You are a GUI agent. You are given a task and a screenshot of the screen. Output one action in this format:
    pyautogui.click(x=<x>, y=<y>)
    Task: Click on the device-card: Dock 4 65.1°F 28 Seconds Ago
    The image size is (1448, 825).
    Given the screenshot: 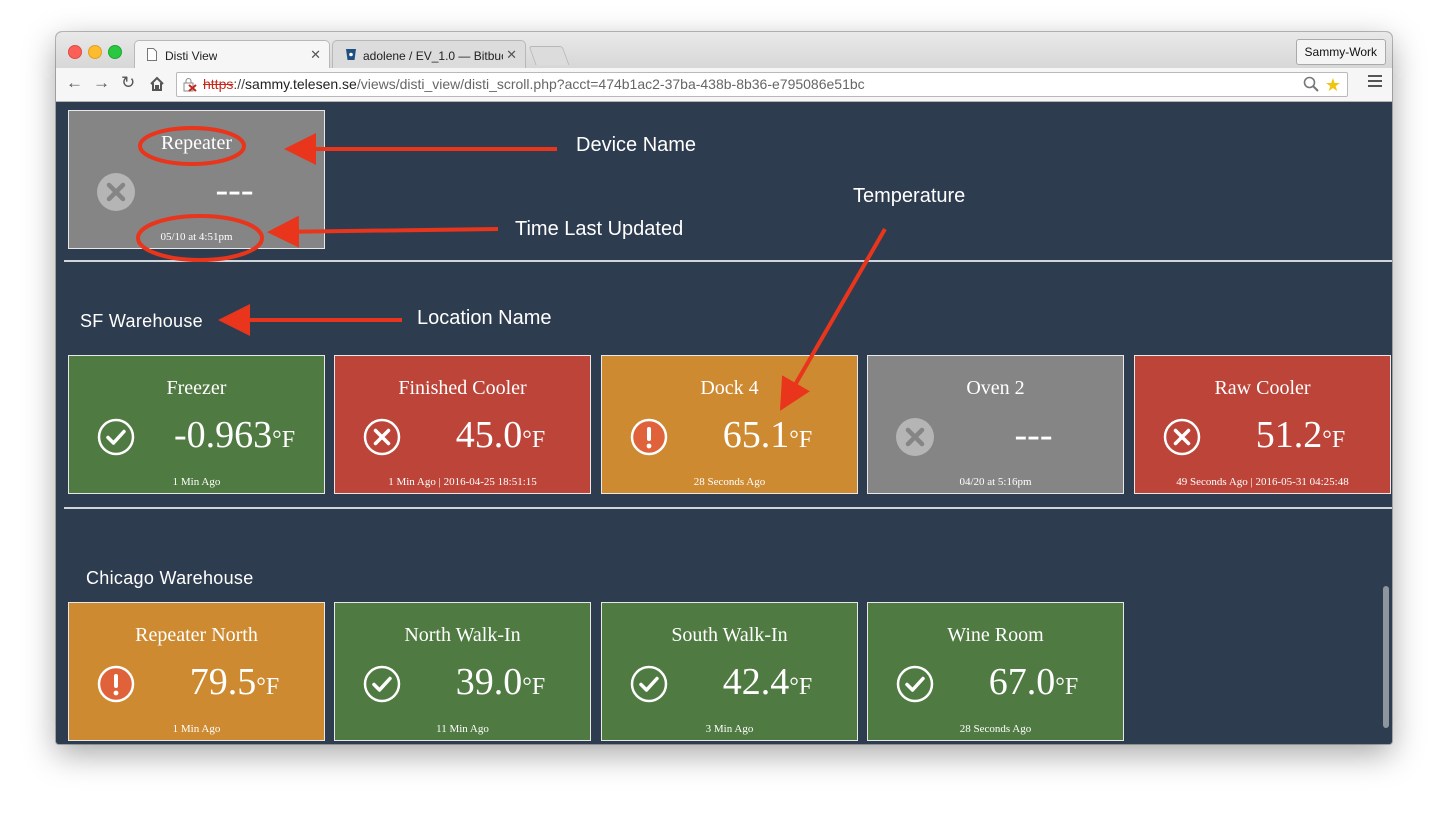 What is the action you would take?
    pyautogui.click(x=729, y=424)
    